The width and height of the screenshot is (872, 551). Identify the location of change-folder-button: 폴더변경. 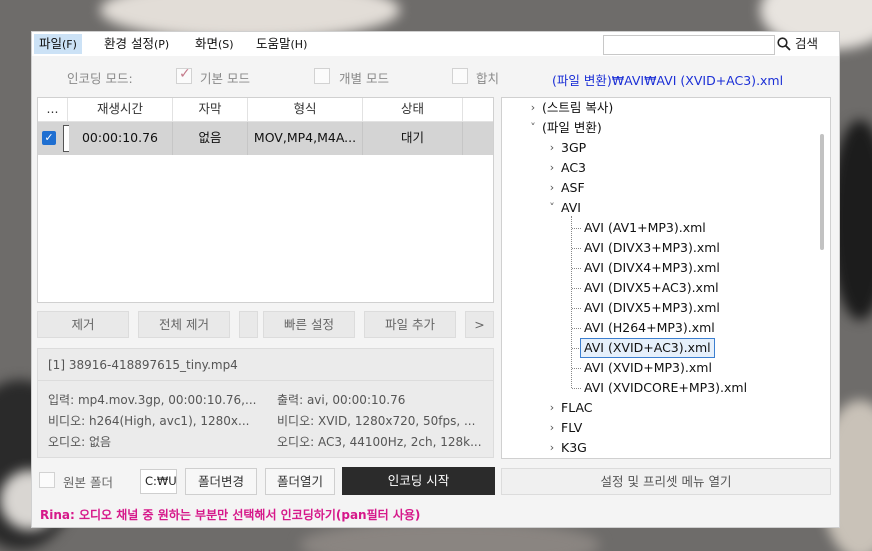
(221, 481).